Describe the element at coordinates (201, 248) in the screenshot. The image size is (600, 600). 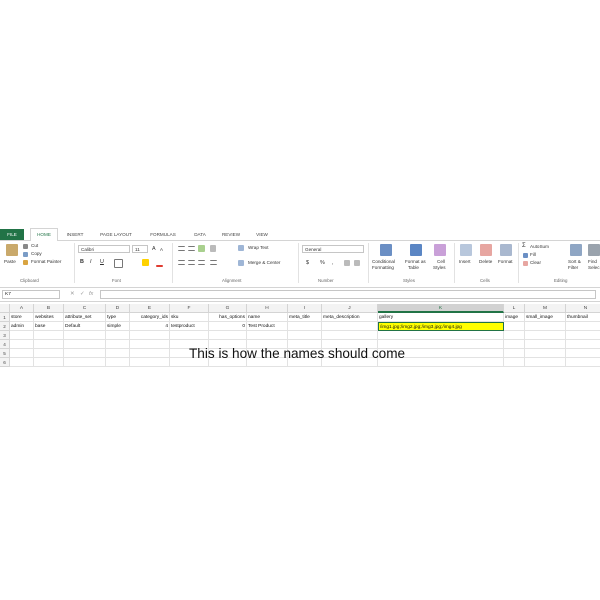
I see `align-bottom-icon` at that location.